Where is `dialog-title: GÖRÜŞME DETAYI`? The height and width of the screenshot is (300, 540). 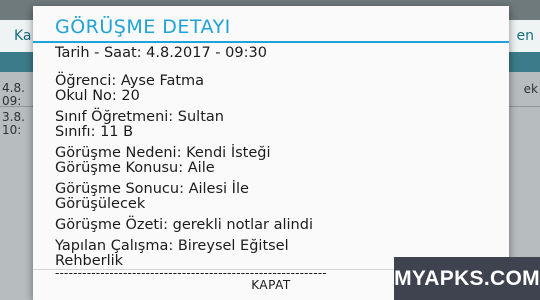
dialog-title: GÖRÜŞME DETAYI is located at coordinates (143, 27).